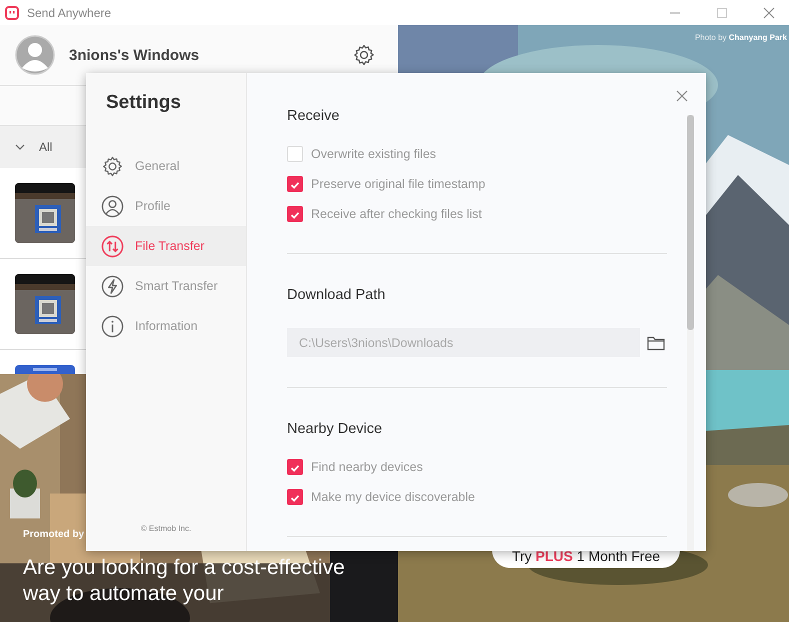 This screenshot has height=622, width=789. I want to click on menu-item: Smart Transfer, so click(166, 286).